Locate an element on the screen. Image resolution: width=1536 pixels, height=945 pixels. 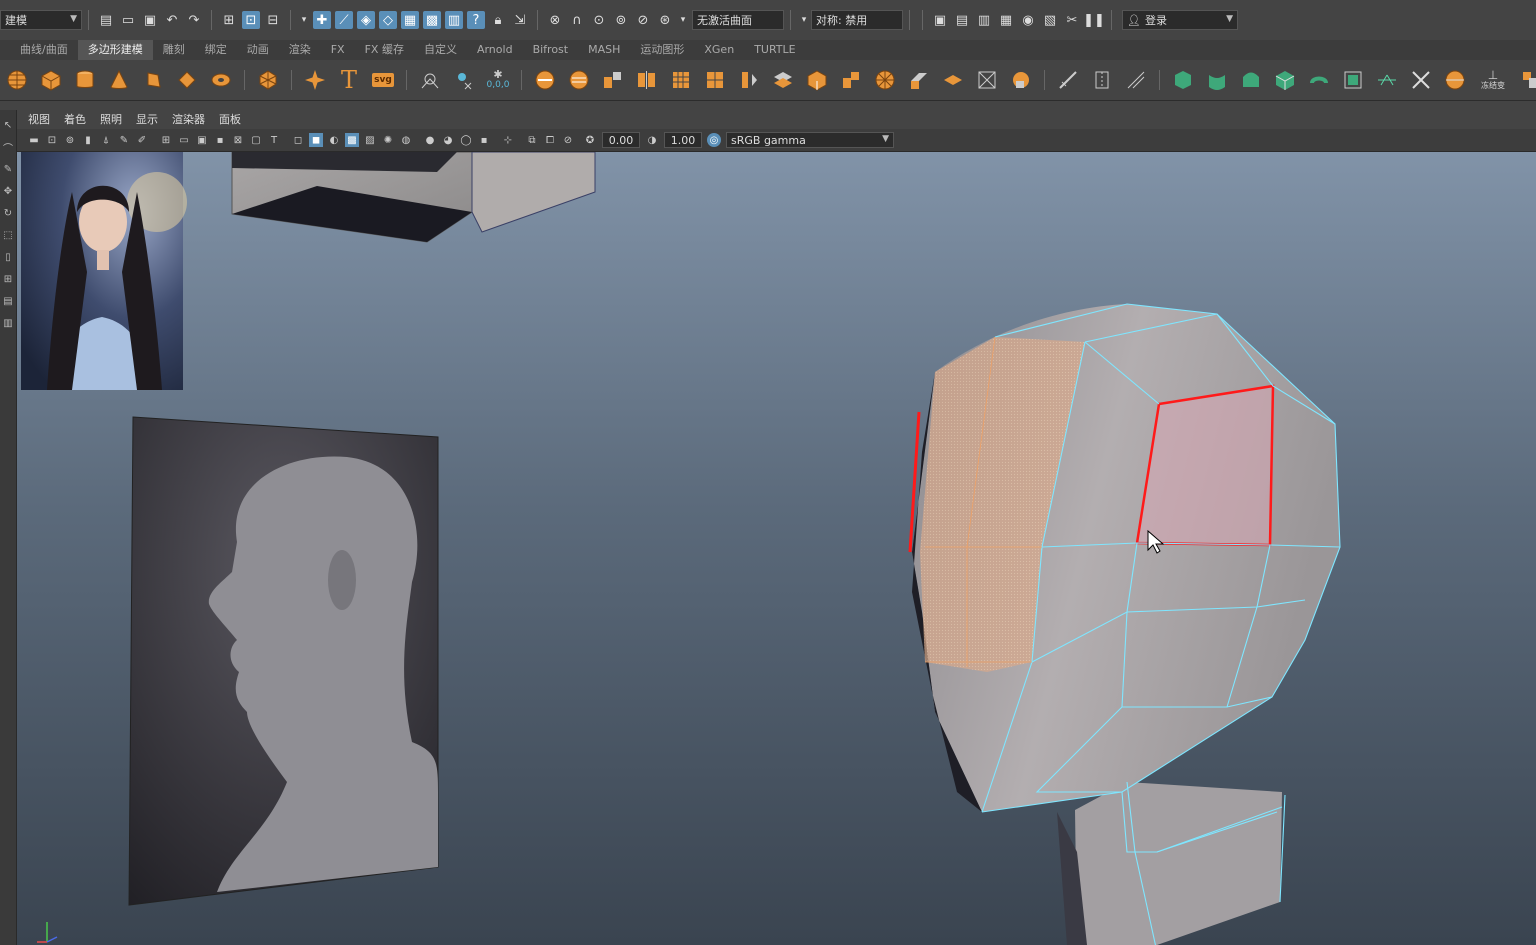
redo-icon: ↷ is located at coordinates (194, 20).